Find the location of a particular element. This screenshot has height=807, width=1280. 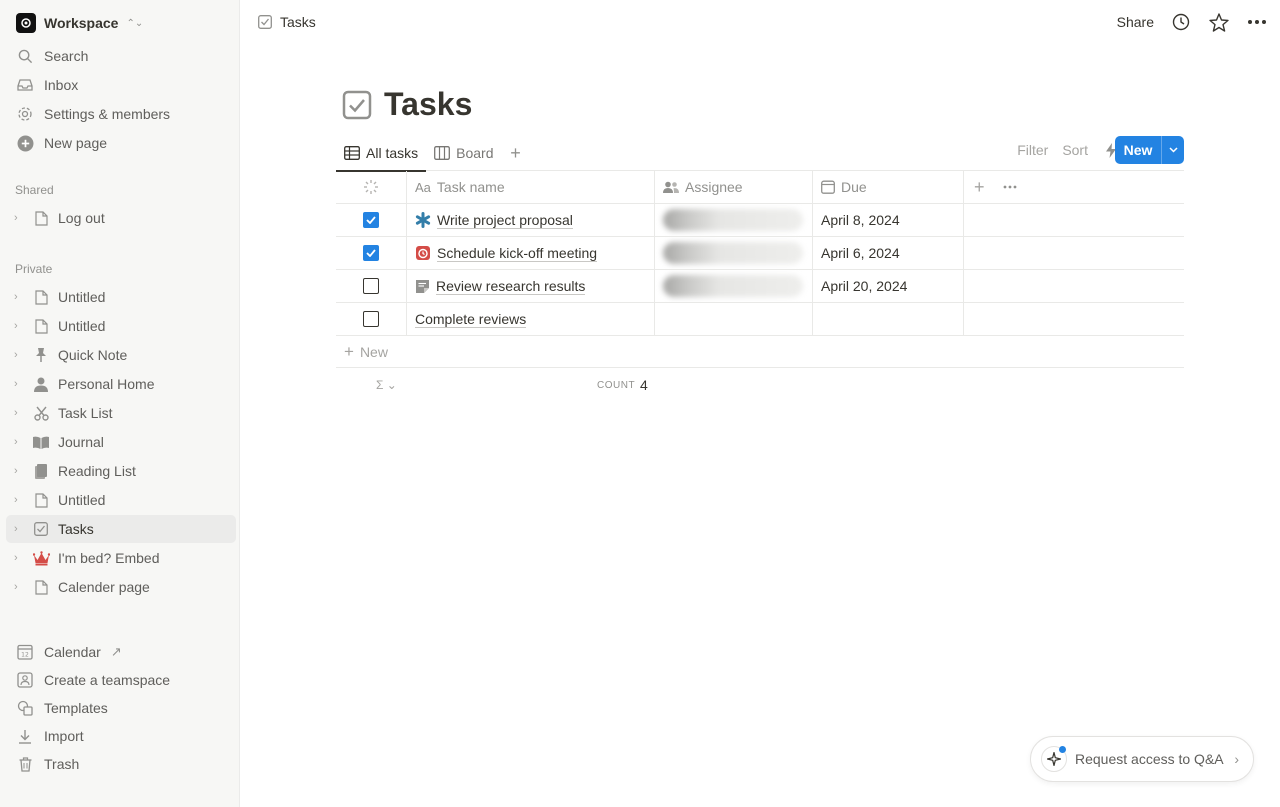

star-icon is located at coordinates (1219, 22).